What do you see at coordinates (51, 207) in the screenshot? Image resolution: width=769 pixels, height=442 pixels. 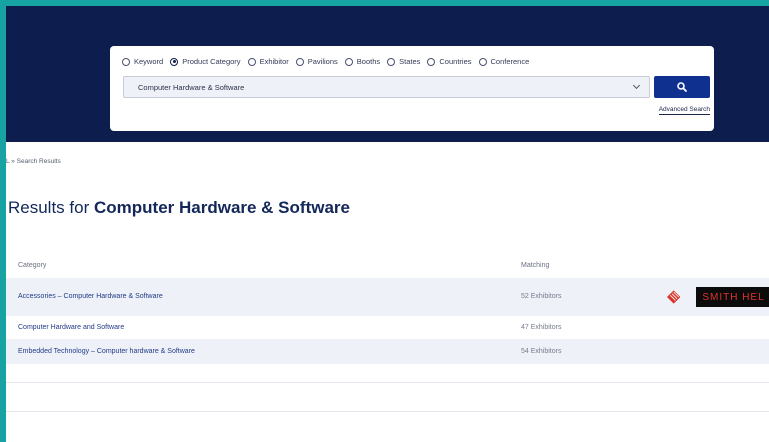 I see `results-prefix: Results for` at bounding box center [51, 207].